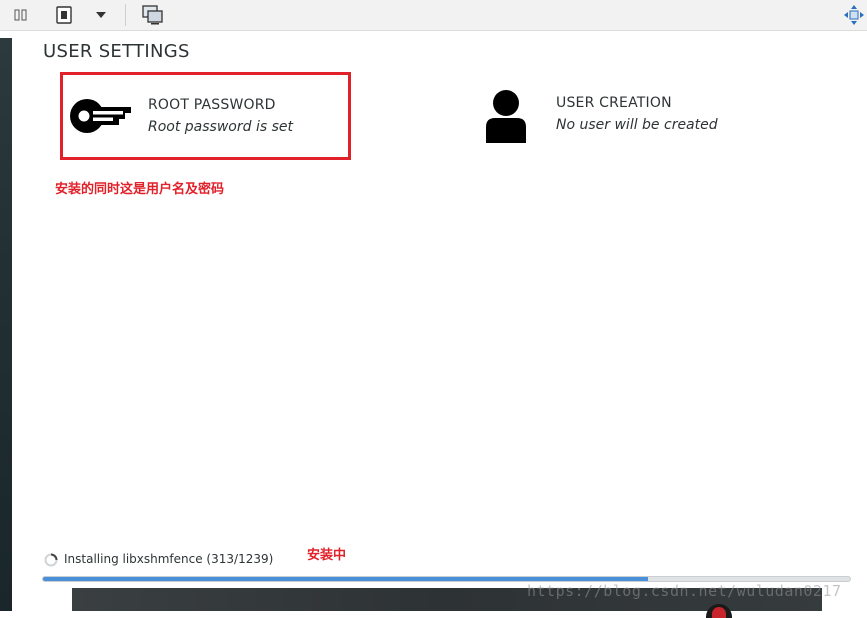 This screenshot has height=618, width=867. What do you see at coordinates (100, 116) in the screenshot?
I see `key-icon` at bounding box center [100, 116].